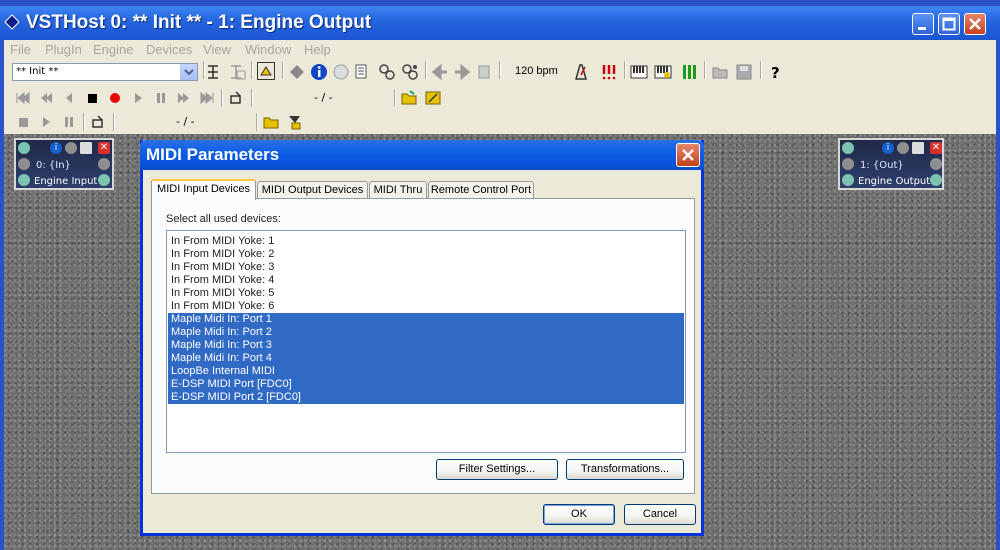 The height and width of the screenshot is (550, 1000). What do you see at coordinates (744, 72) in the screenshot?
I see `save-icon` at bounding box center [744, 72].